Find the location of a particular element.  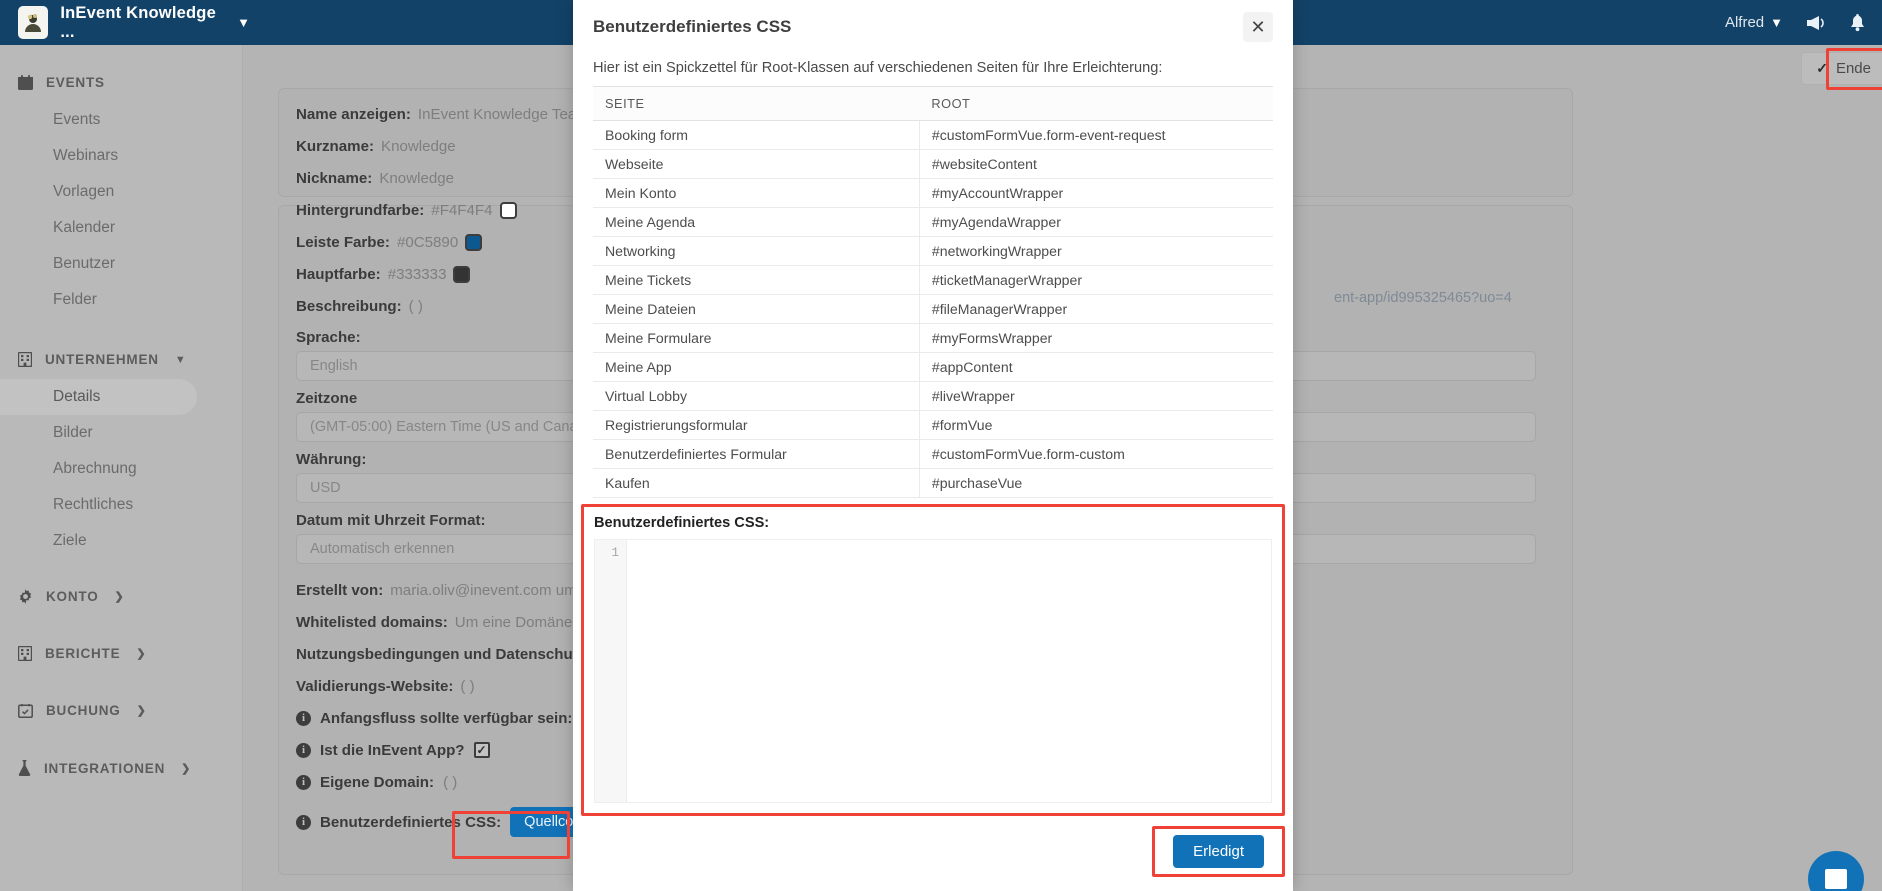

sidebar-item-rechtliches: Rechtliches is located at coordinates (121, 505).